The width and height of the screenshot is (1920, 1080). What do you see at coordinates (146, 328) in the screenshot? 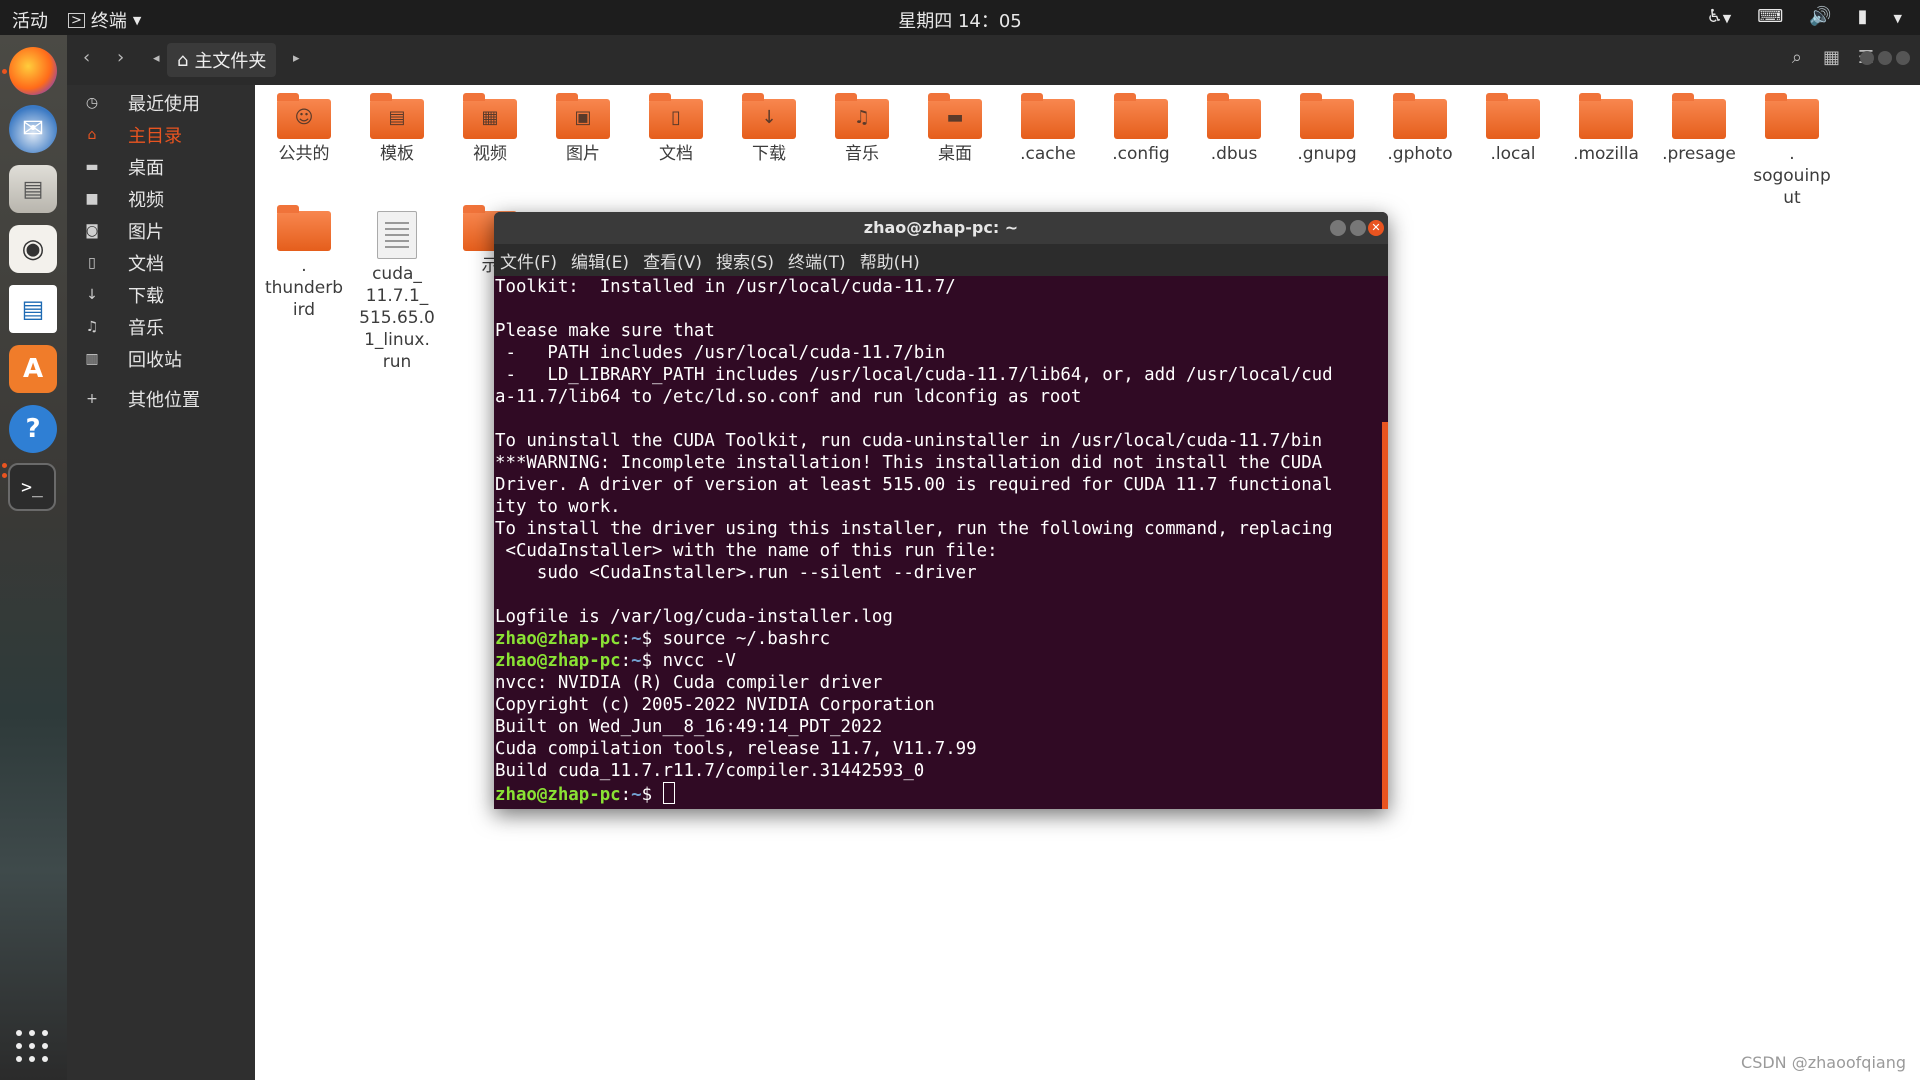
I see `sidebar-item-label: 音乐` at bounding box center [146, 328].